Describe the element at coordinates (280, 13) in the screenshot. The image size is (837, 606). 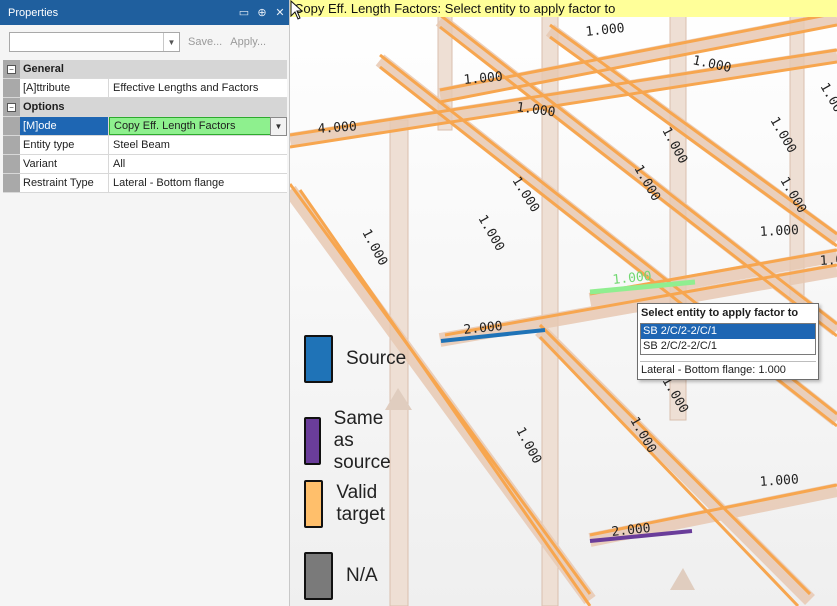
I see `close-icon: ✕` at that location.